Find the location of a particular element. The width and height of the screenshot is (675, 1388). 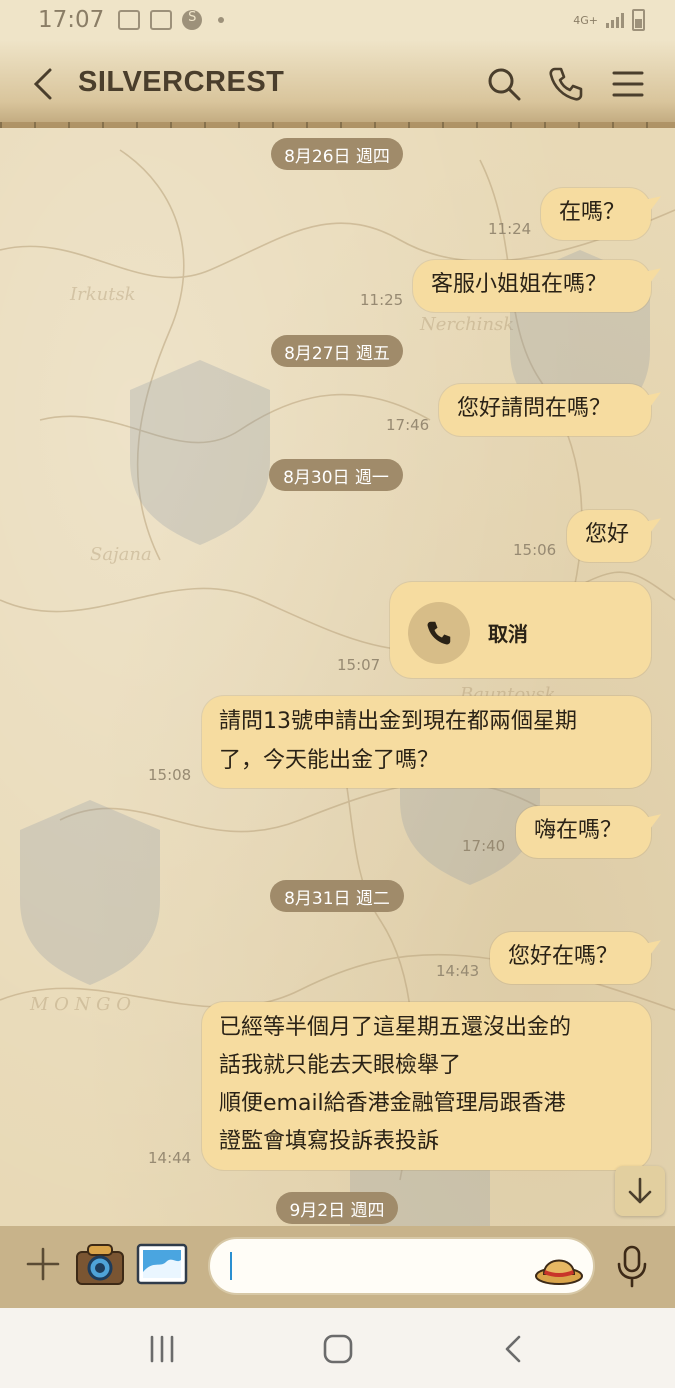

message-time: 17:40 is located at coordinates (484, 846).